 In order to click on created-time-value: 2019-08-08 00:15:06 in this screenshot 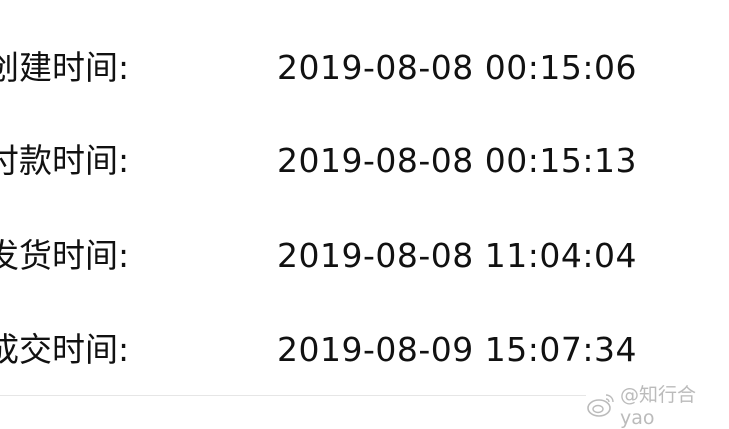, I will do `click(457, 67)`.